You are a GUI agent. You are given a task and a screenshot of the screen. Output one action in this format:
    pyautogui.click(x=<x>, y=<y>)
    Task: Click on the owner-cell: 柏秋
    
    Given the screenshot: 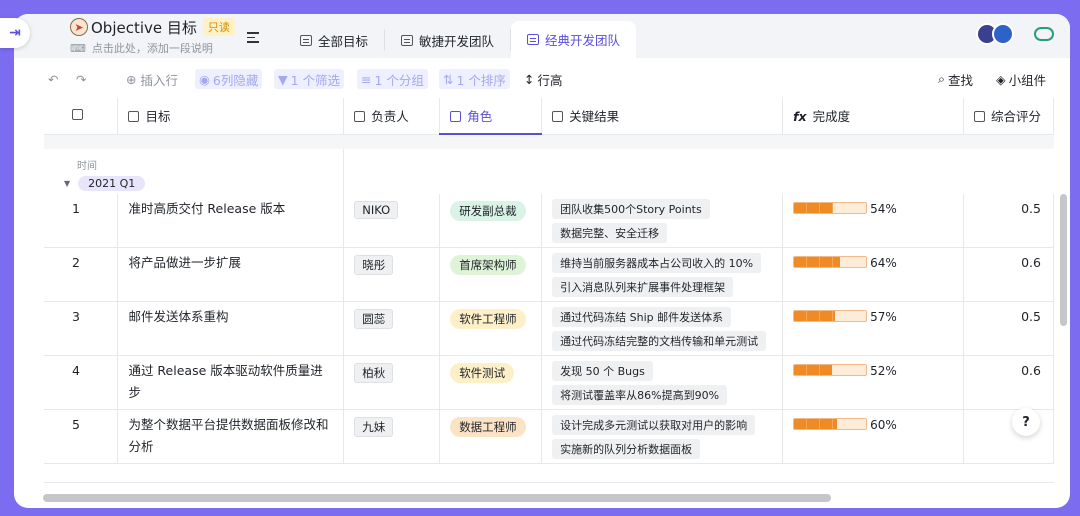 What is the action you would take?
    pyautogui.click(x=392, y=382)
    